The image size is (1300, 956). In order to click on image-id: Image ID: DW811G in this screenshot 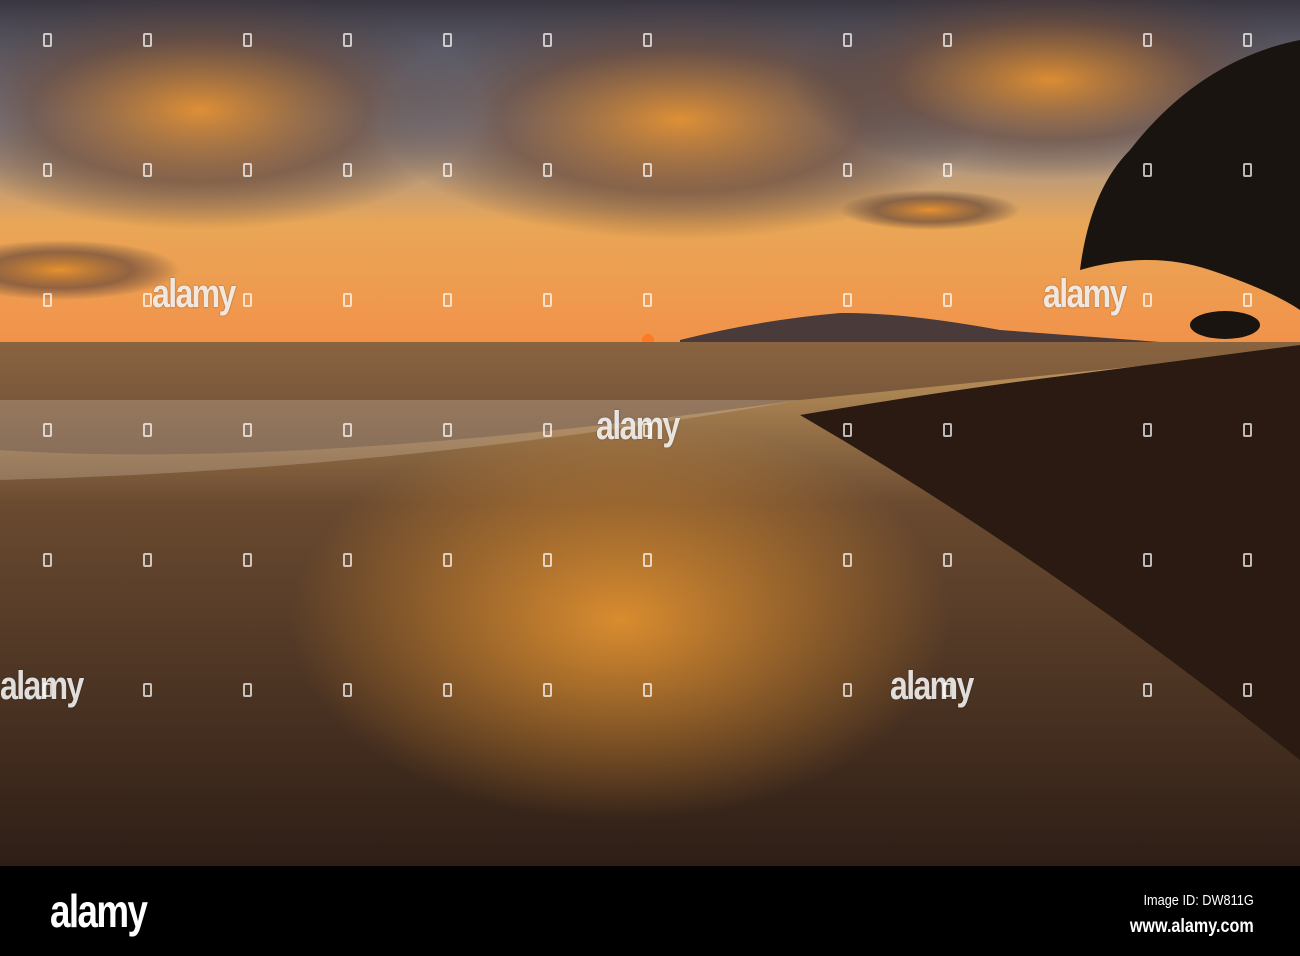, I will do `click(1198, 900)`.